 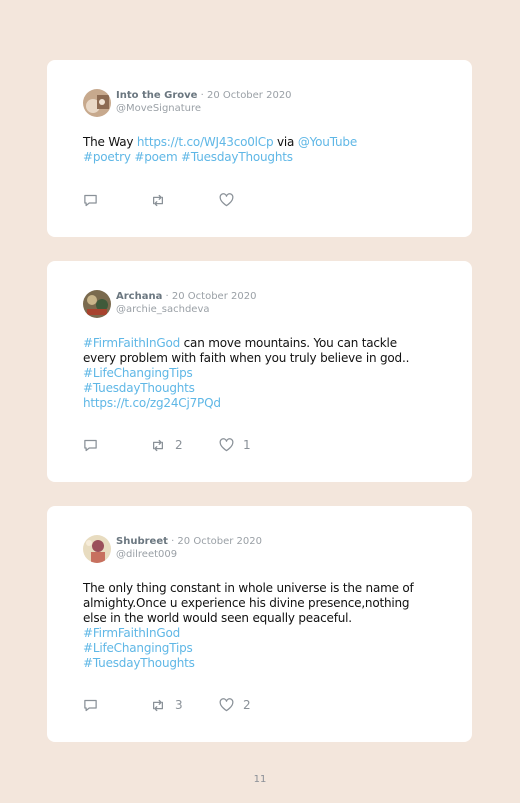 I want to click on author-handle: @MoveSignature, so click(x=204, y=108).